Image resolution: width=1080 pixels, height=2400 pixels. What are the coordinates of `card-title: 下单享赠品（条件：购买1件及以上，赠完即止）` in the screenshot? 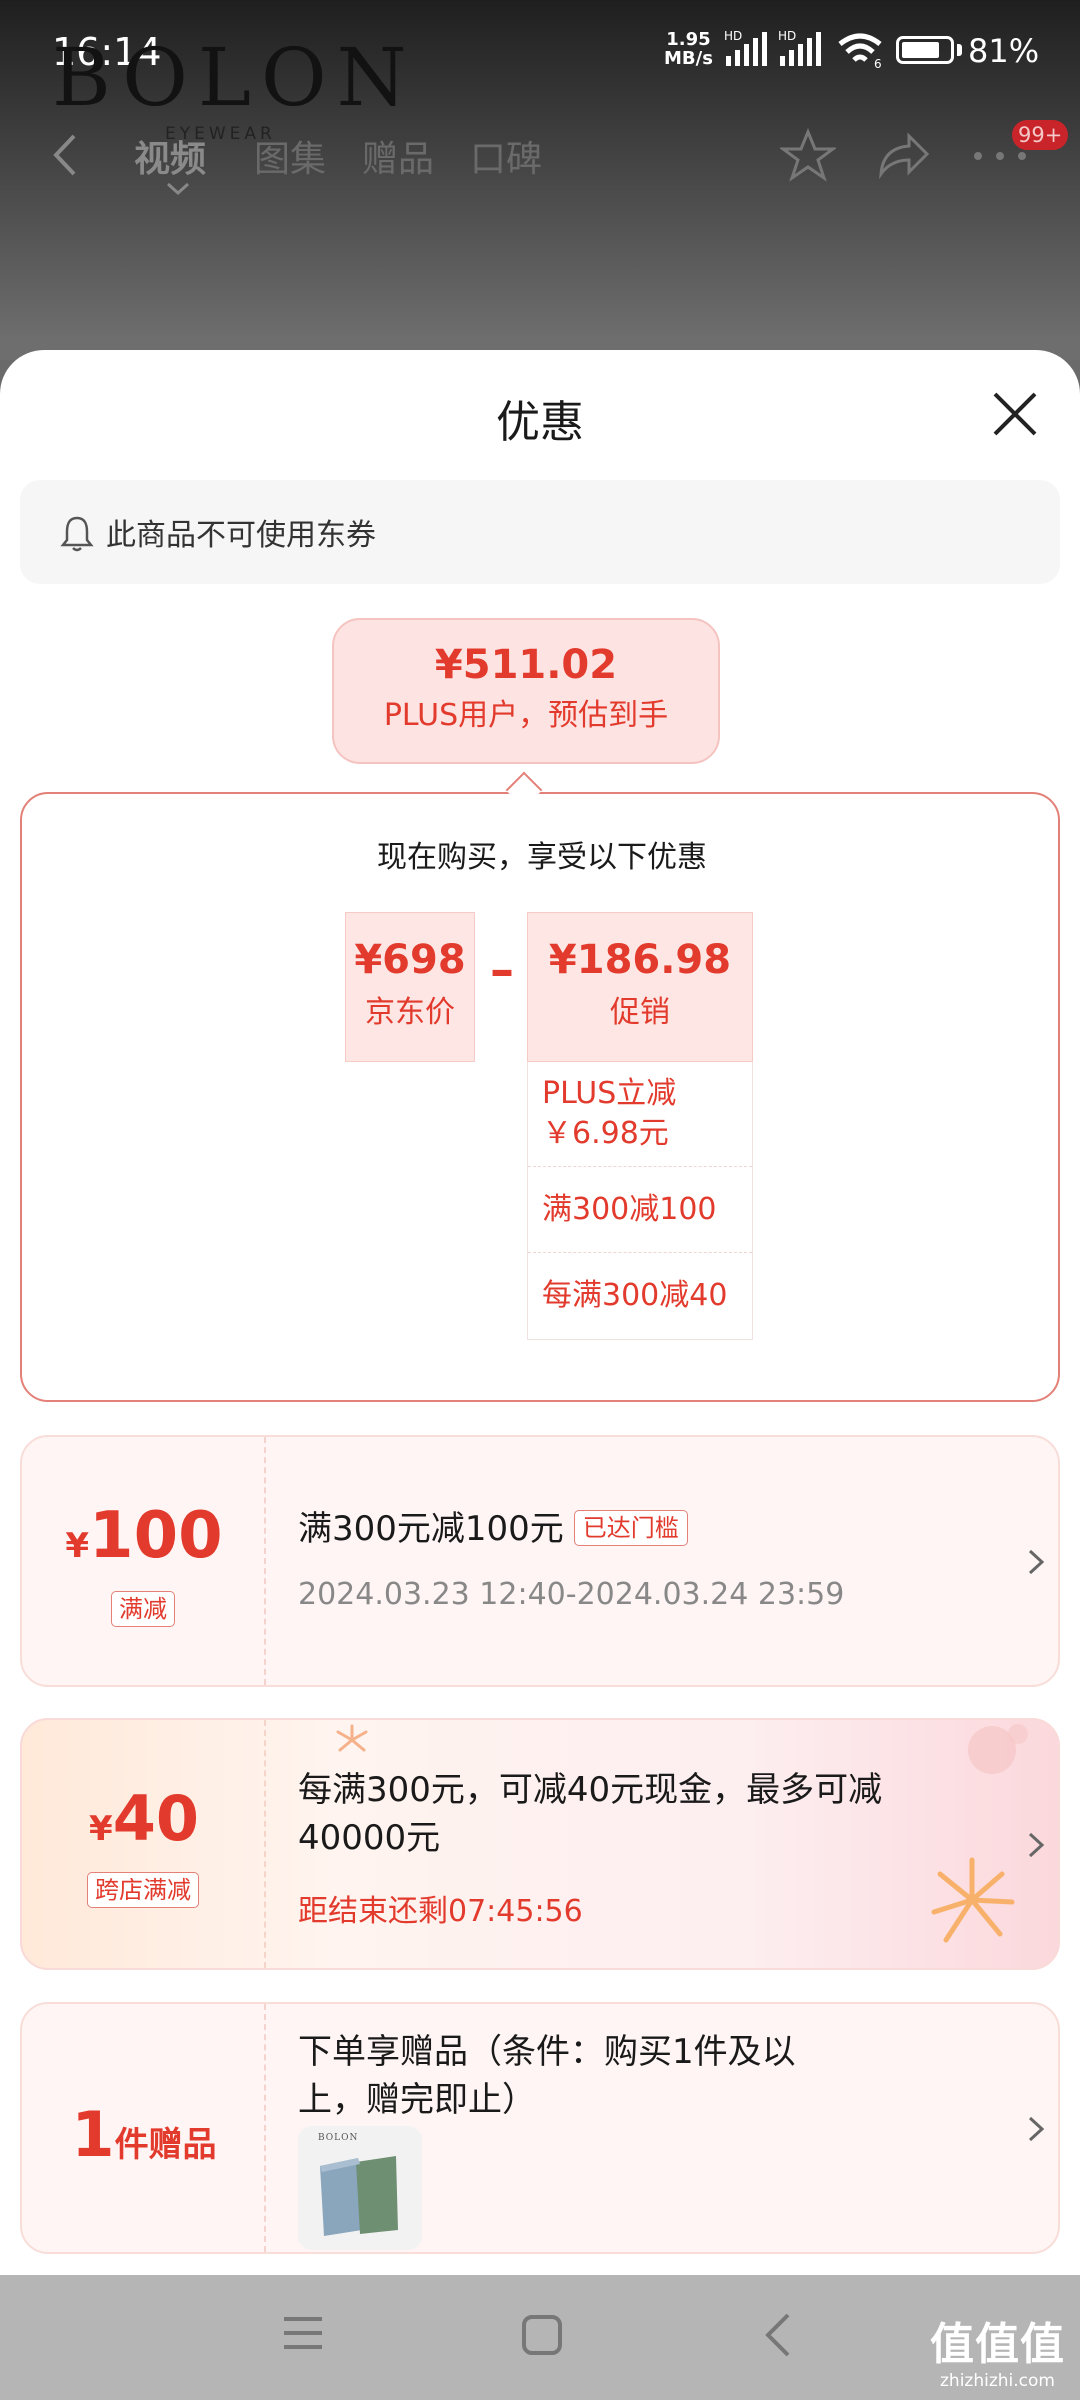 It's located at (547, 2076).